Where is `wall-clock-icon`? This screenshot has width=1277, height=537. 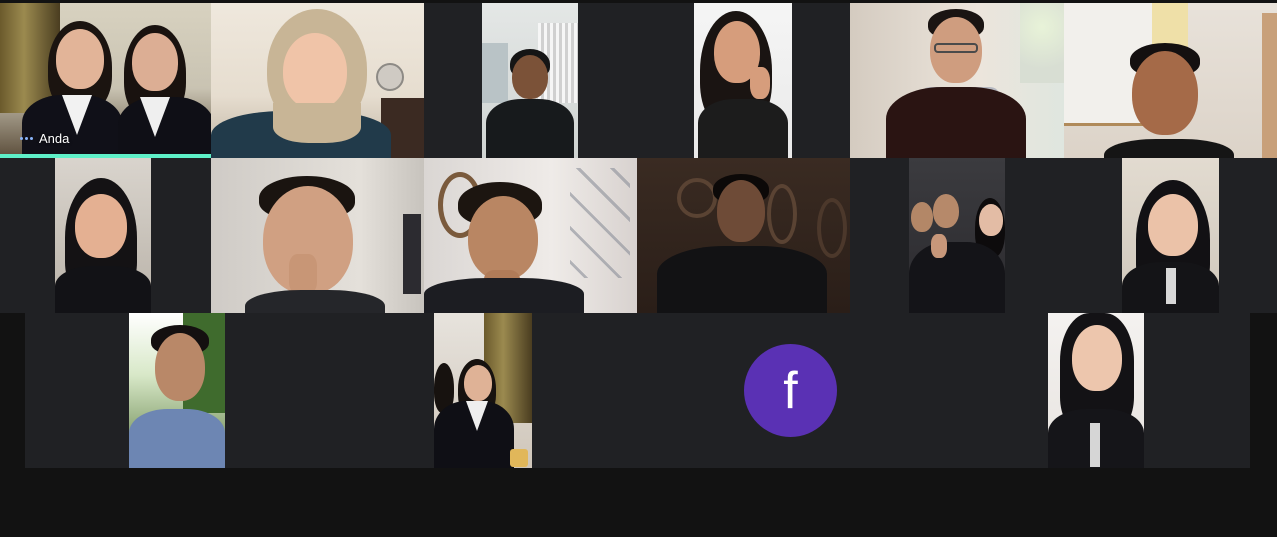
wall-clock-icon is located at coordinates (390, 77).